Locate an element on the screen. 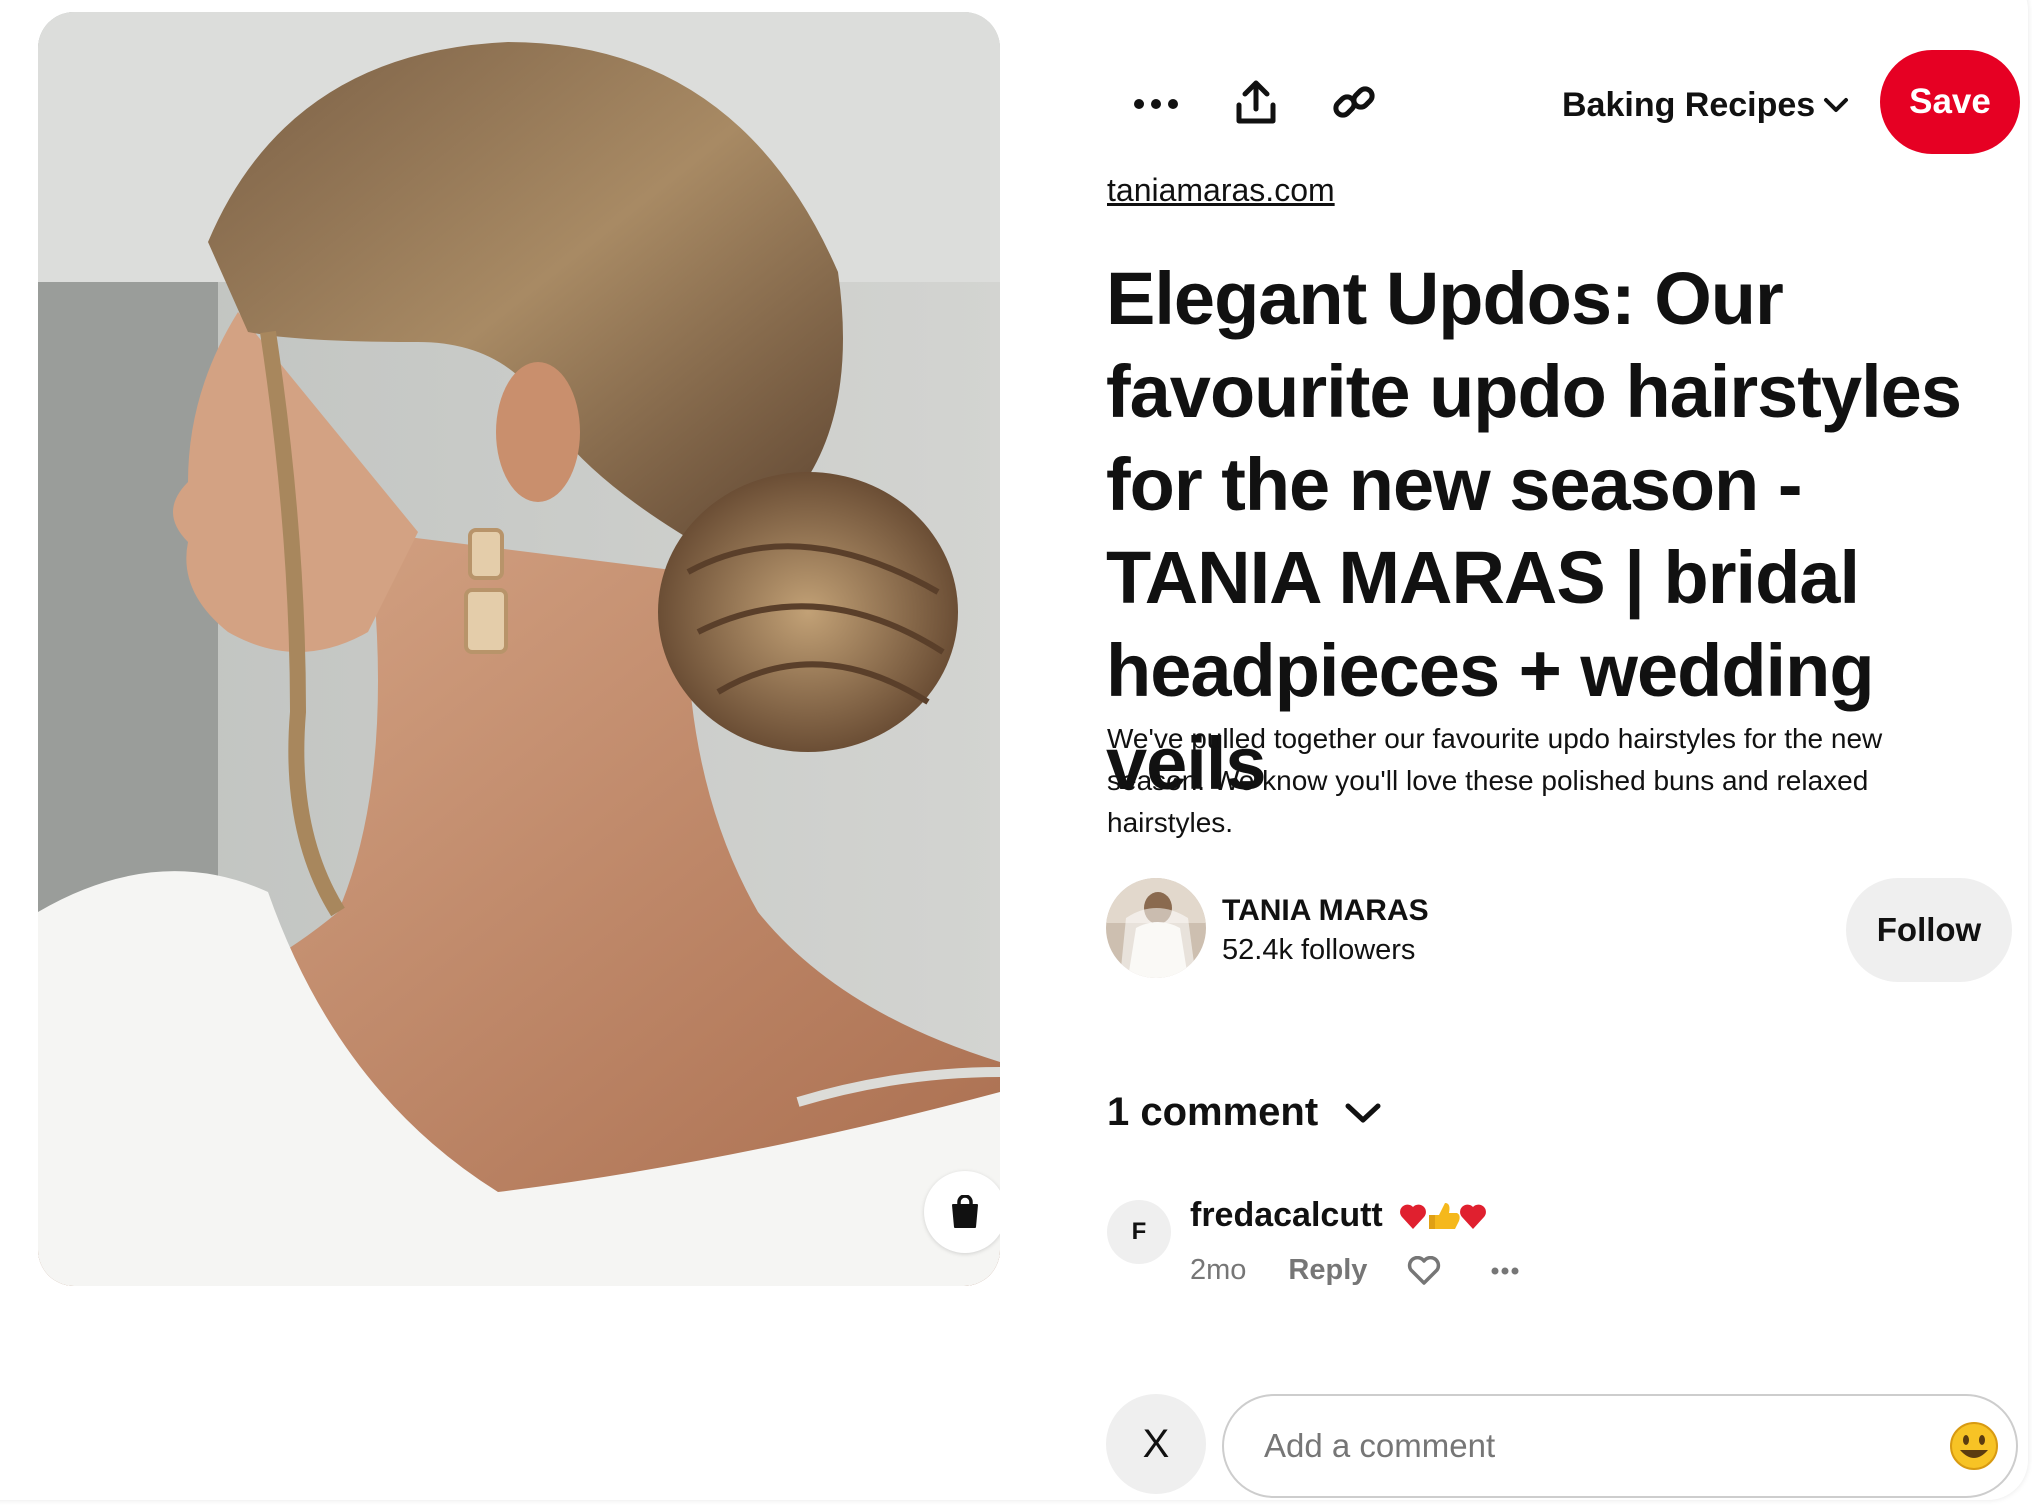  comment-count-label: 1 comment is located at coordinates (1213, 1112).